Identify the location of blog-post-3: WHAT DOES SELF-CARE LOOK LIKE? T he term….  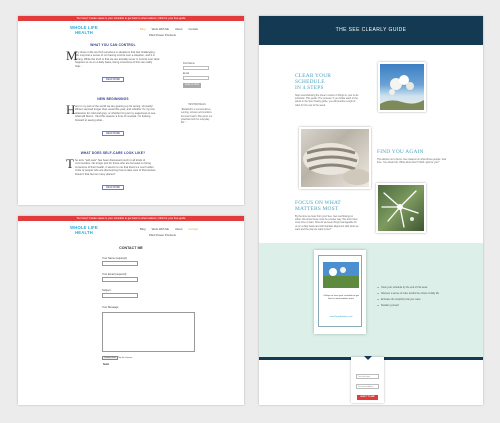
(113, 170).